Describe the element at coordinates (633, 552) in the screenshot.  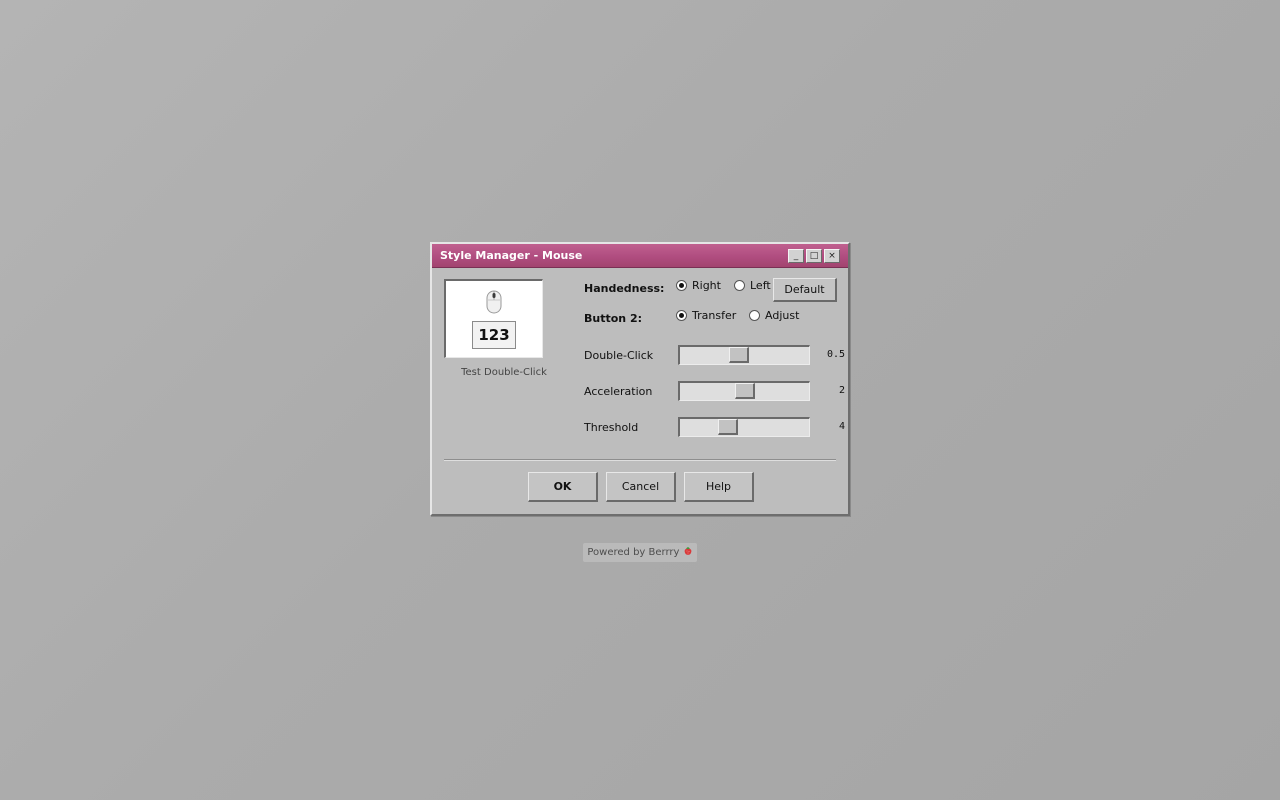
I see `powered-by-text: Powered by Berrry` at that location.